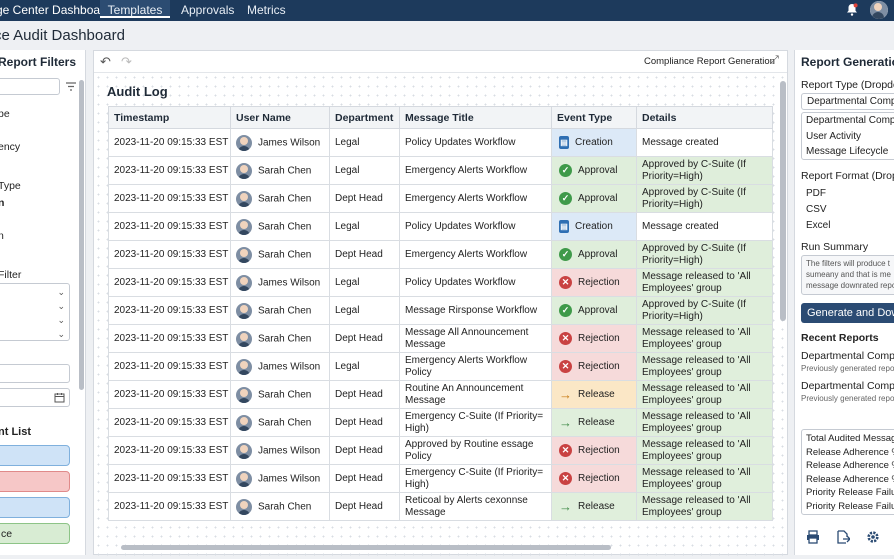 The height and width of the screenshot is (559, 894). What do you see at coordinates (594, 170) in the screenshot?
I see `event-type-cell: ✓ Approval` at bounding box center [594, 170].